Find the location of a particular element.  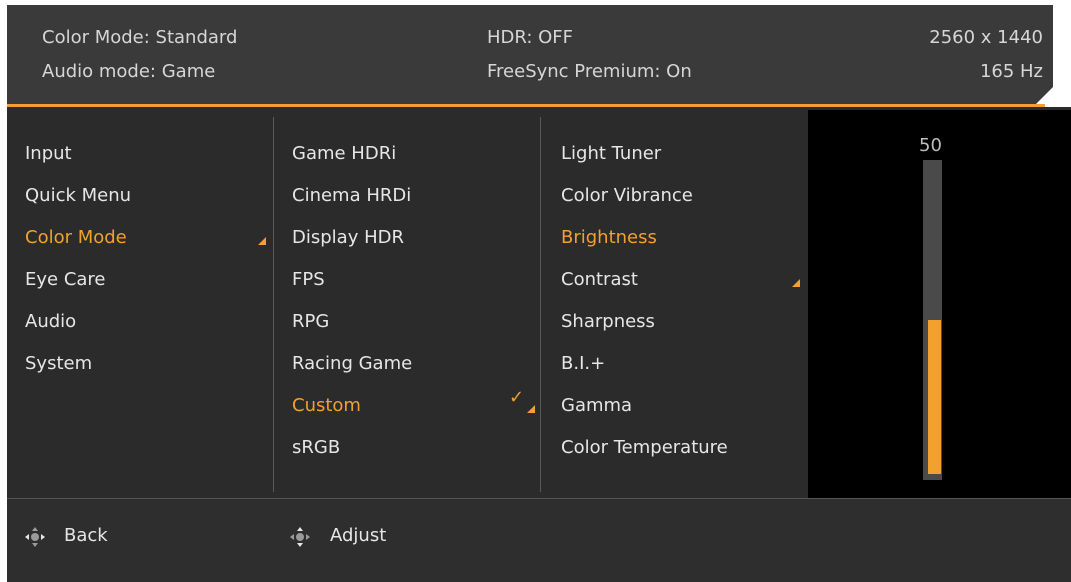

joystick-up-down-icon is located at coordinates (300, 537).